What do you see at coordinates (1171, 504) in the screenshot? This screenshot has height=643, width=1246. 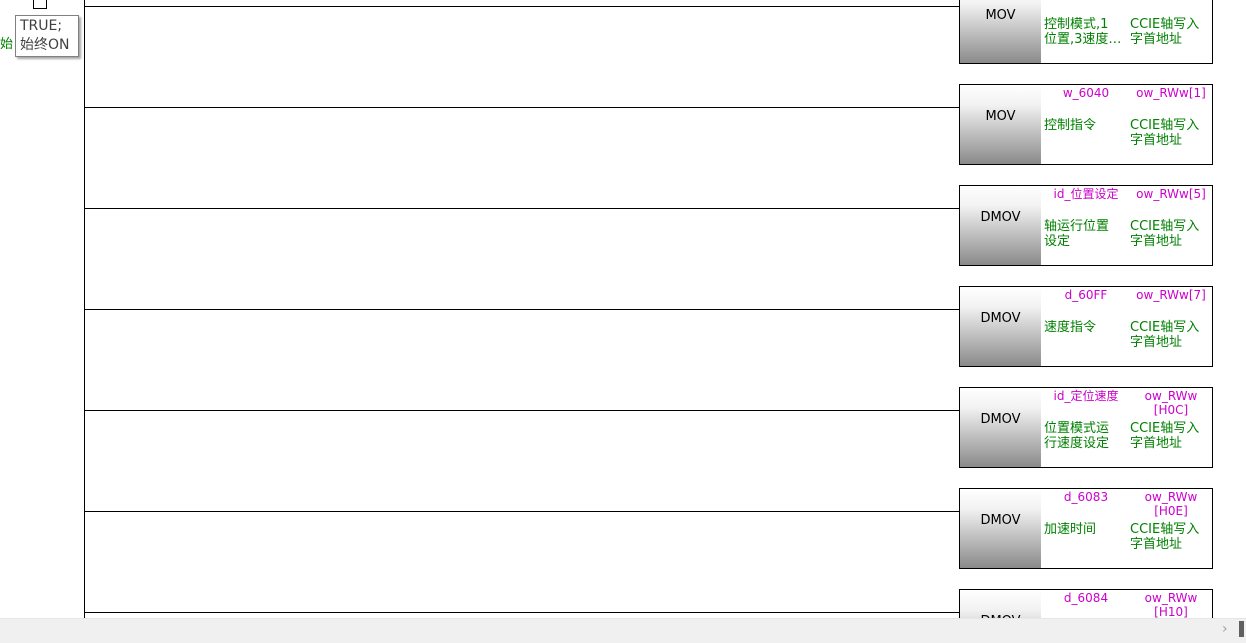 I see `fb-dest-variable: ow_RWw [H0E]` at bounding box center [1171, 504].